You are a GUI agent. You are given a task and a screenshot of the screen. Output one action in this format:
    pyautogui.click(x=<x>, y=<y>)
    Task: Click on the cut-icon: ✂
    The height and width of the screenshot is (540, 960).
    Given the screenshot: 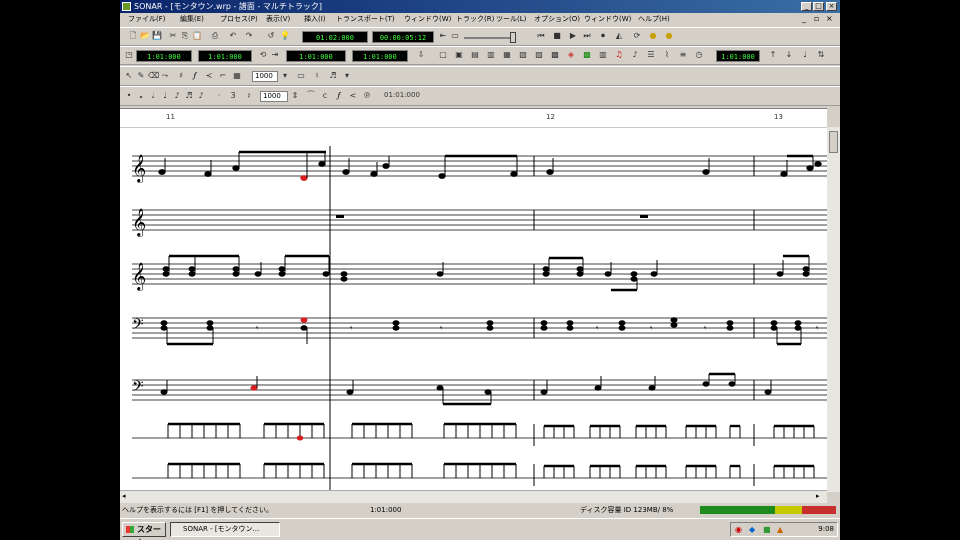 What is the action you would take?
    pyautogui.click(x=173, y=36)
    